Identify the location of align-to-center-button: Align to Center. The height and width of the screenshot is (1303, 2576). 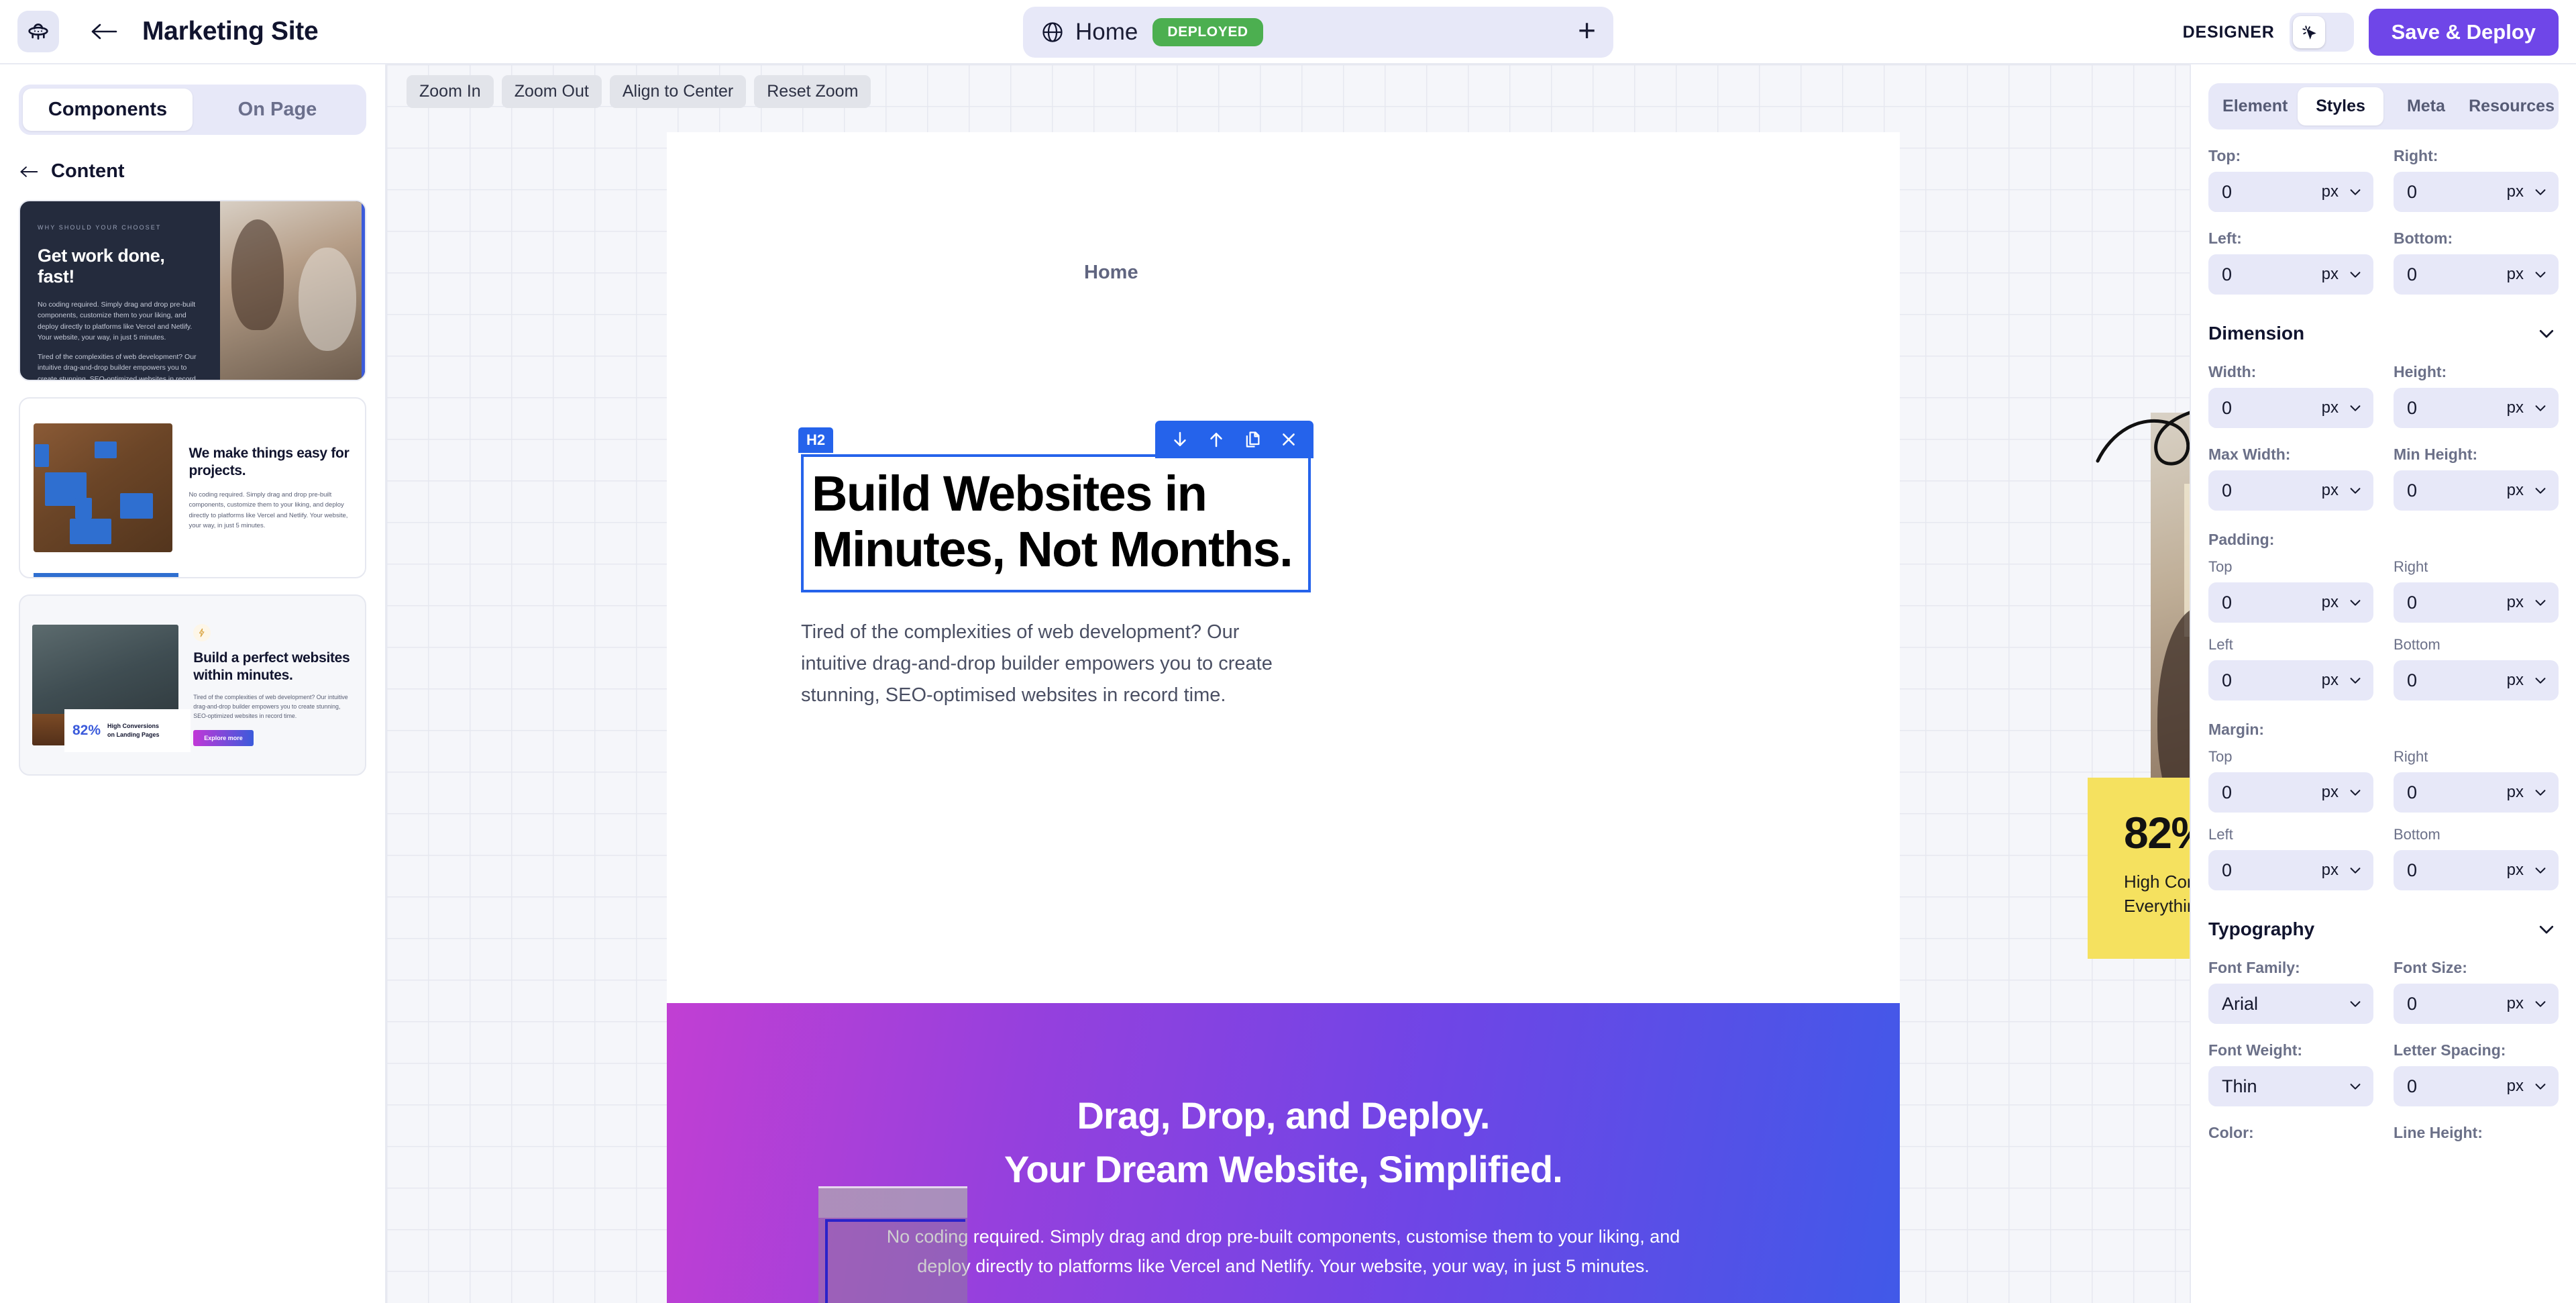
(678, 91).